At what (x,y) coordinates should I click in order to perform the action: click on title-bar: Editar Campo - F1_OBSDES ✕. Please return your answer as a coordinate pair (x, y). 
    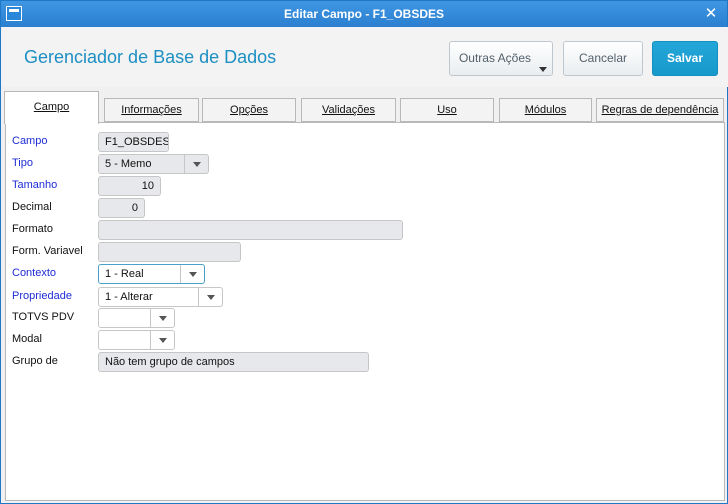
    Looking at the image, I should click on (364, 14).